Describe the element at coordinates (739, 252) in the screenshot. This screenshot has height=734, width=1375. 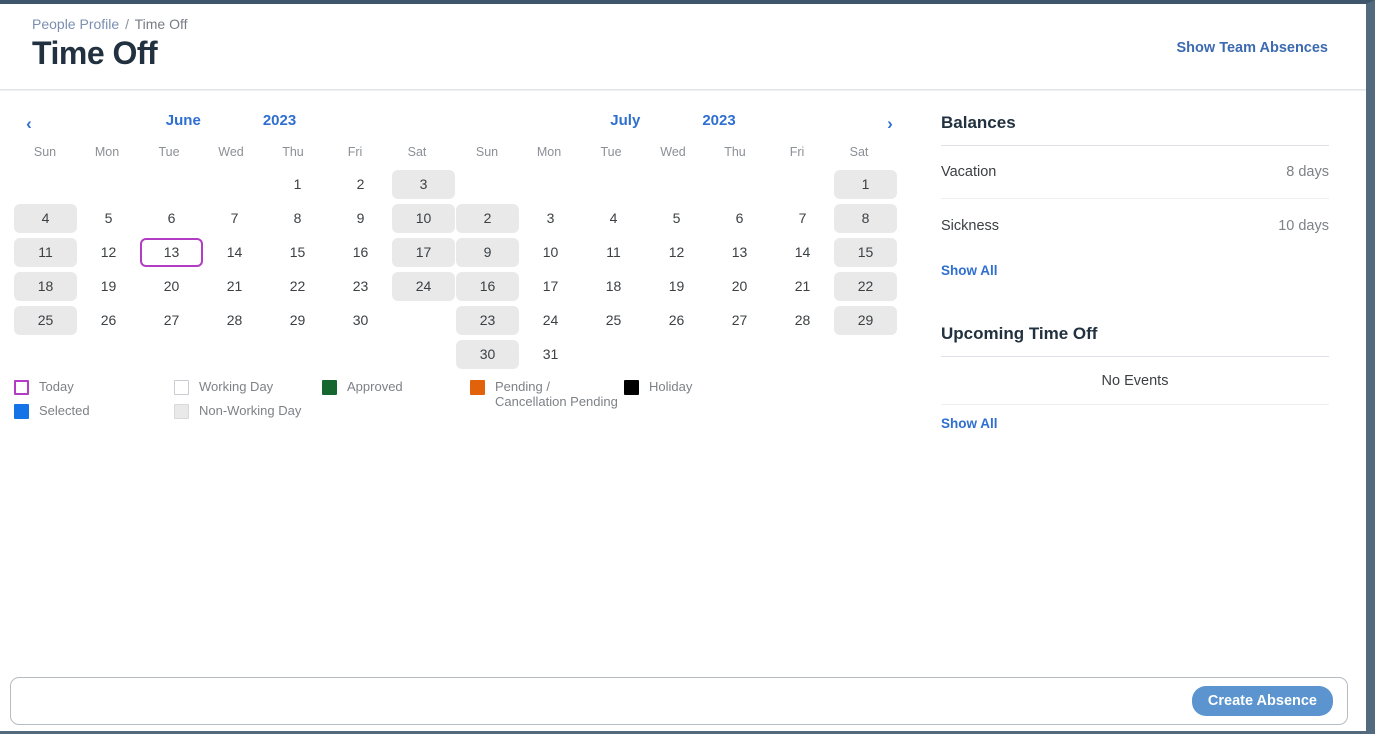
I see `calendar-day: 13` at that location.